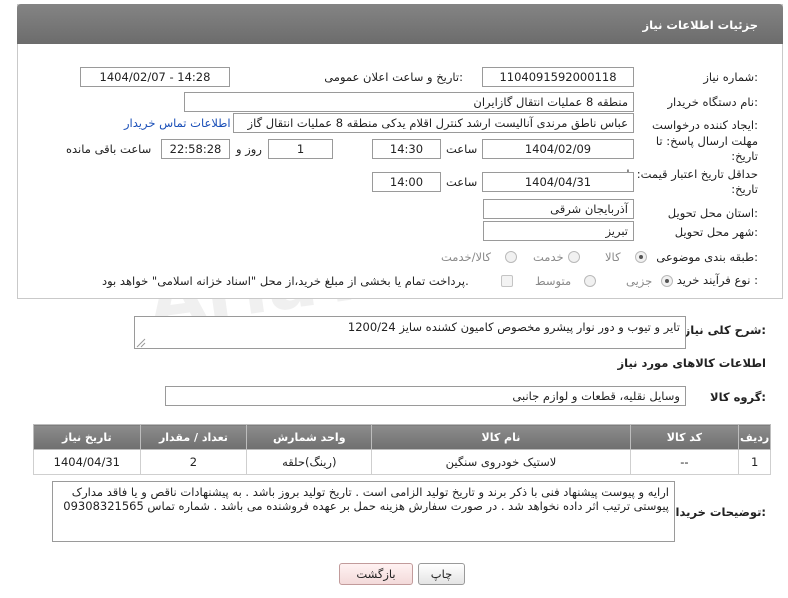  What do you see at coordinates (87, 462) in the screenshot?
I see `cell-date: 1404/04/31` at bounding box center [87, 462].